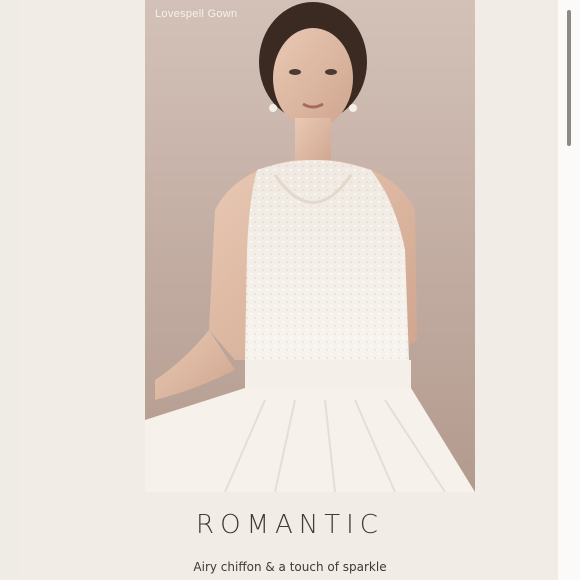 This screenshot has height=580, width=580. I want to click on left-gutter, so click(9, 290).